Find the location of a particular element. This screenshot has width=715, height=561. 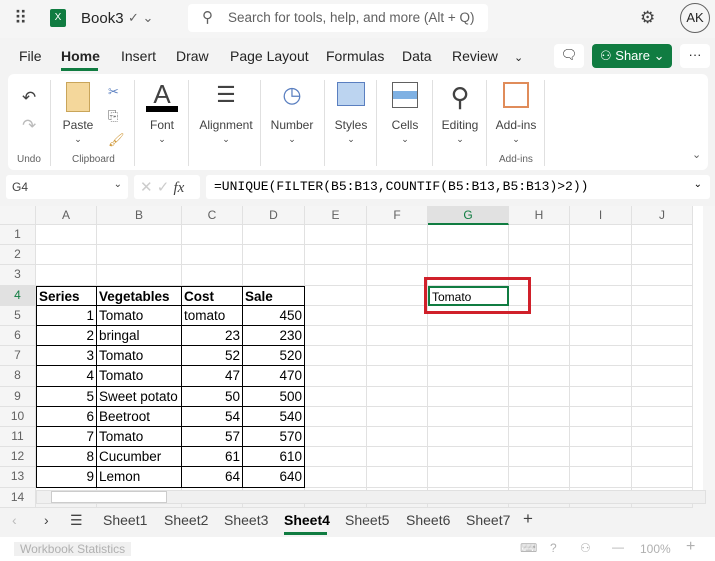

table-header-cell: Cost is located at coordinates (212, 295).